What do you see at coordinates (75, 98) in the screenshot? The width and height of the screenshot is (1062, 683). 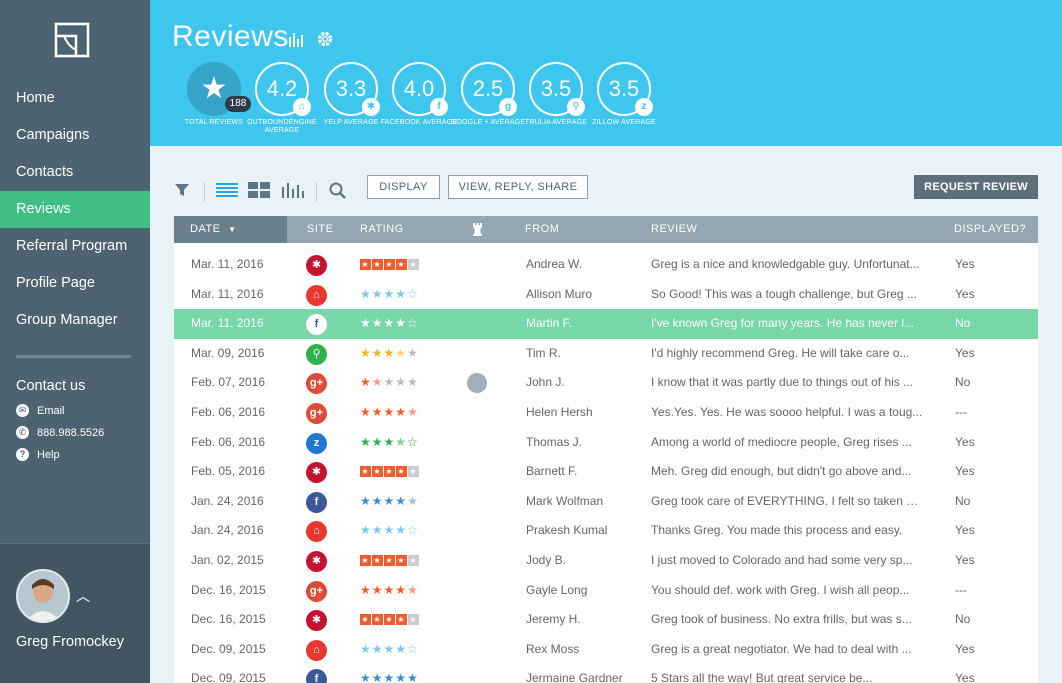 I see `sidebar-item-home: Home` at bounding box center [75, 98].